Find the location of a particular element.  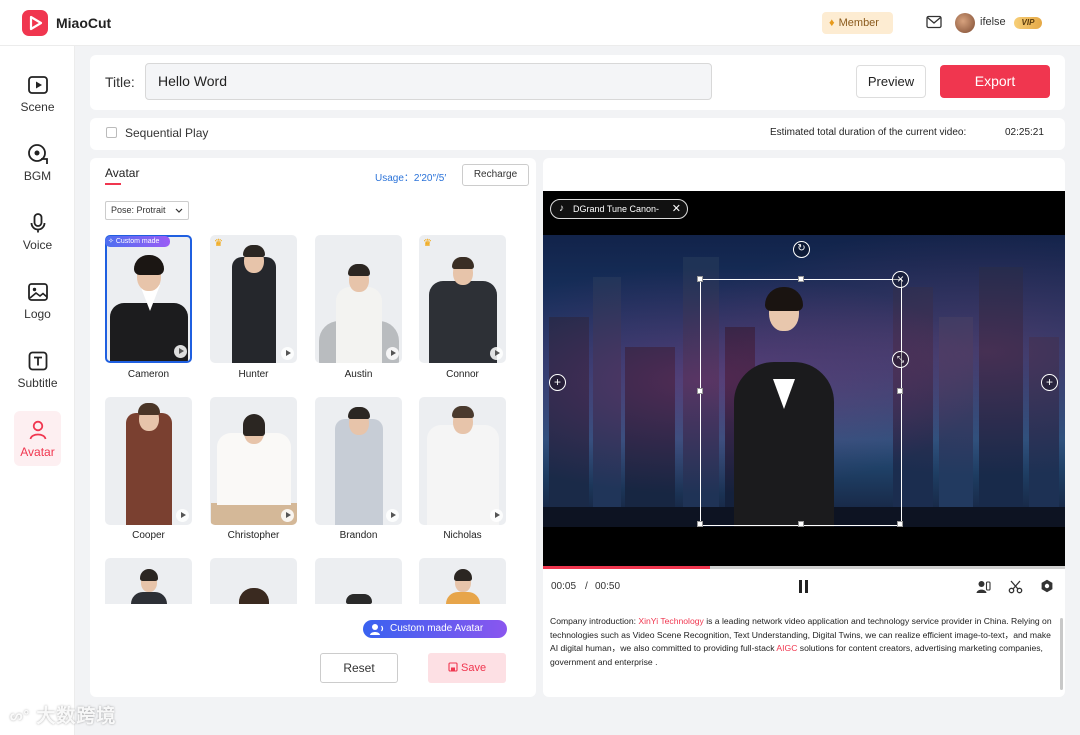

close-icon: × is located at coordinates (900, 279).